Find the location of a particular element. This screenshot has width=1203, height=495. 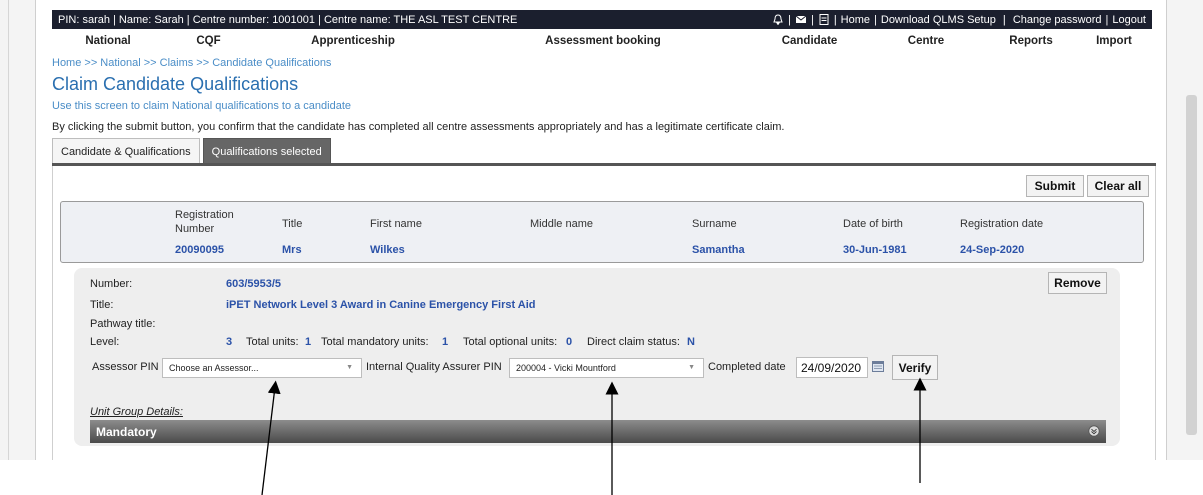

label-level: Level: is located at coordinates (105, 342).